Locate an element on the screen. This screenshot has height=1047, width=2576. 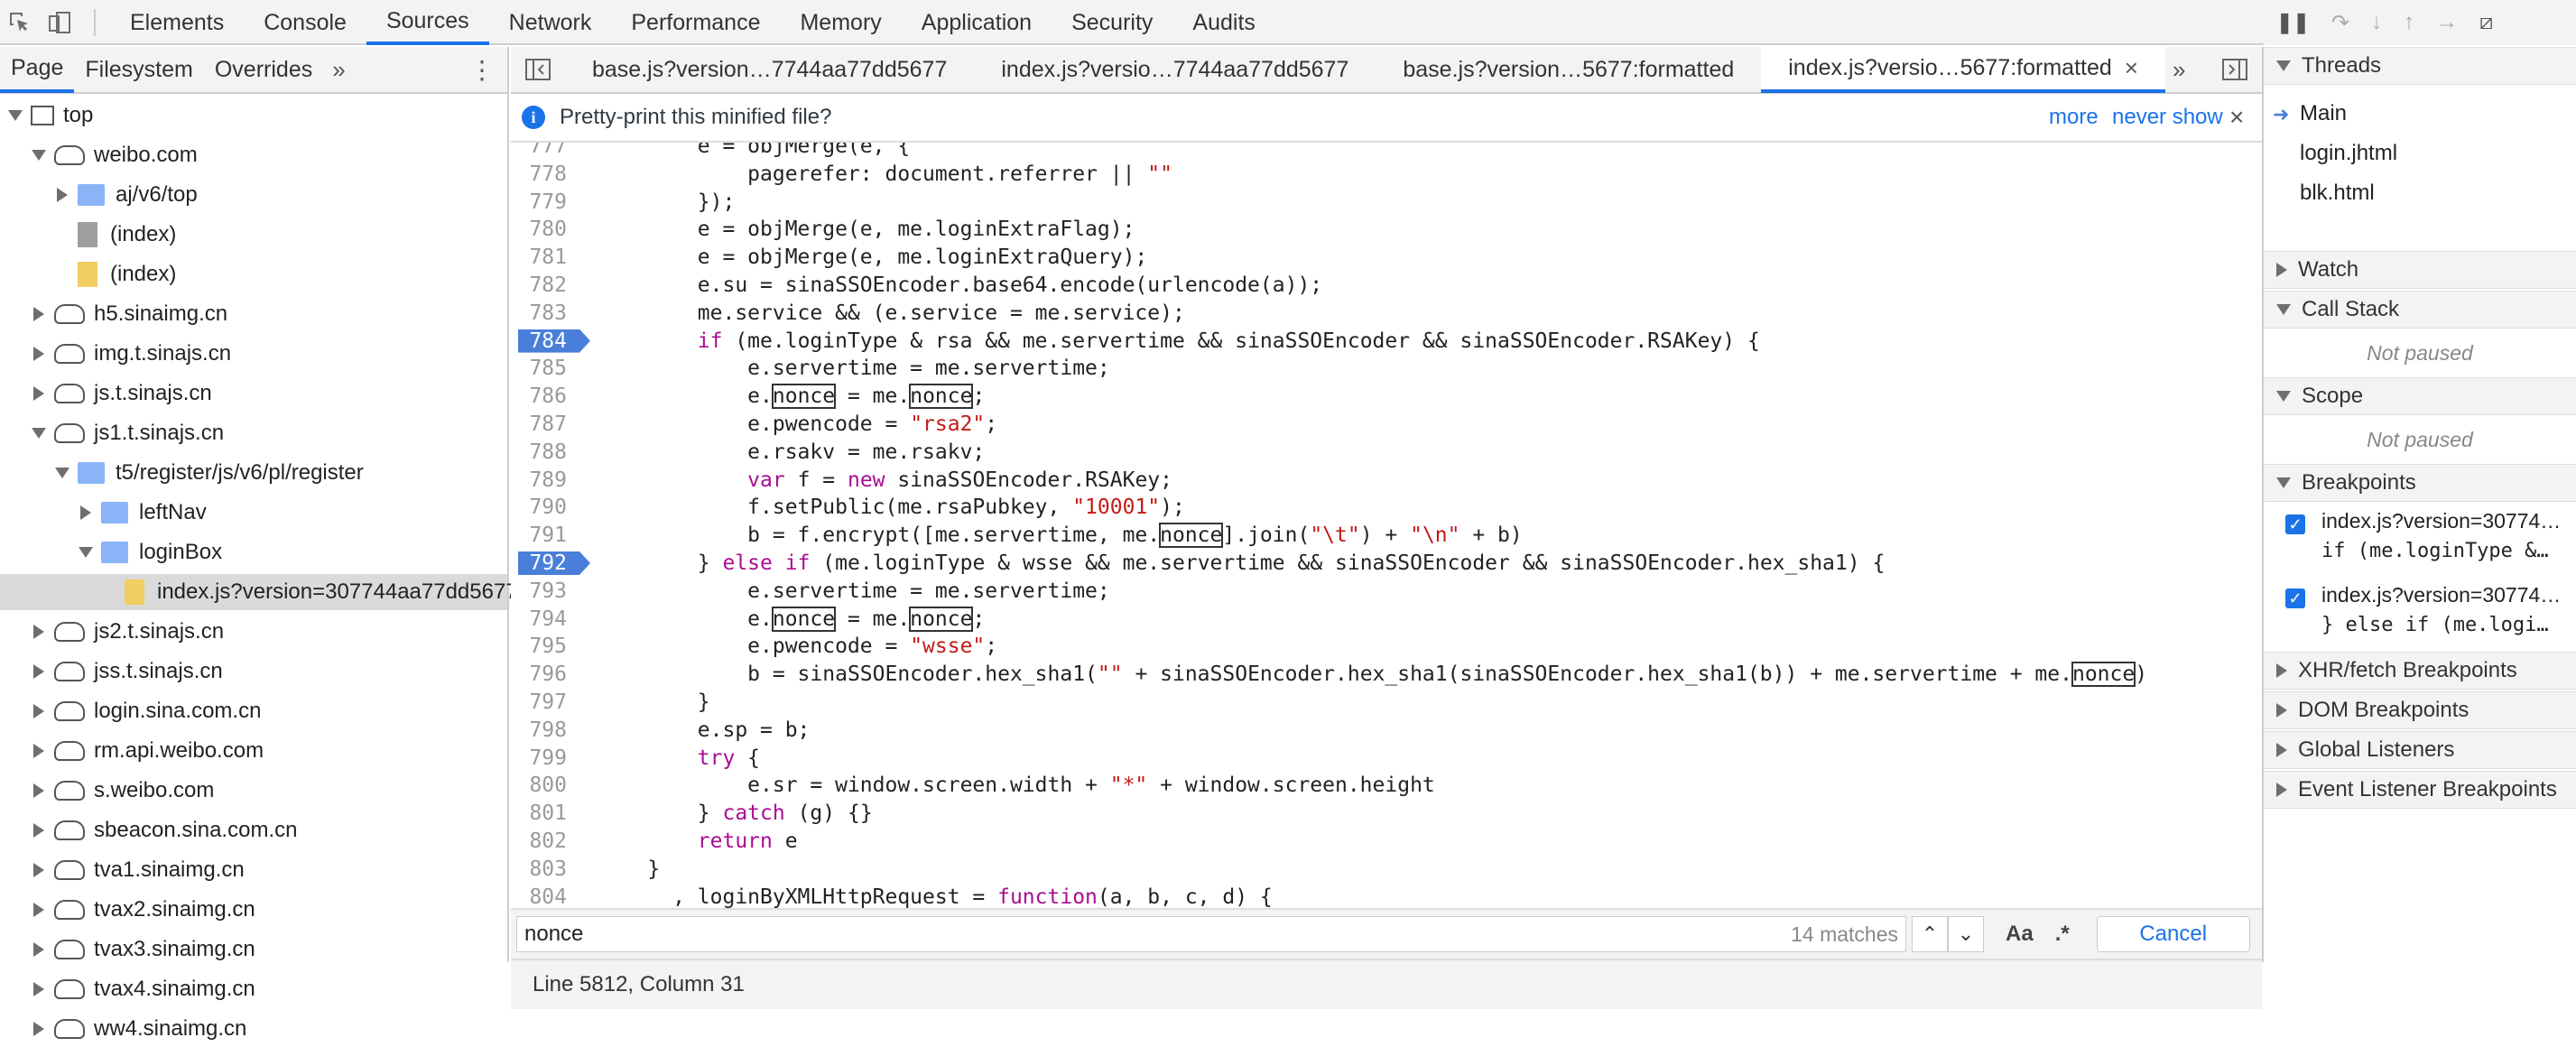
navigator-tab-filesystem: Filesystem is located at coordinates (138, 69).